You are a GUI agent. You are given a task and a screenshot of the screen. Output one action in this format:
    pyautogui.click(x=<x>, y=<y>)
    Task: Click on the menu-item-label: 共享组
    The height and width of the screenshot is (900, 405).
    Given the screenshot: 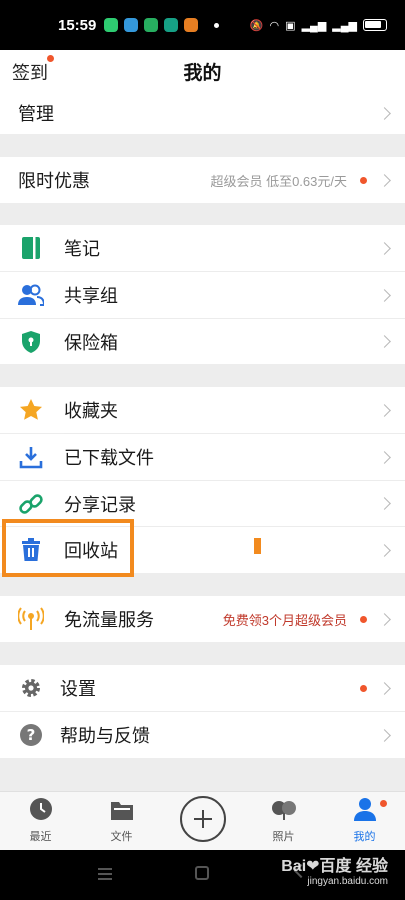 What is the action you would take?
    pyautogui.click(x=91, y=296)
    